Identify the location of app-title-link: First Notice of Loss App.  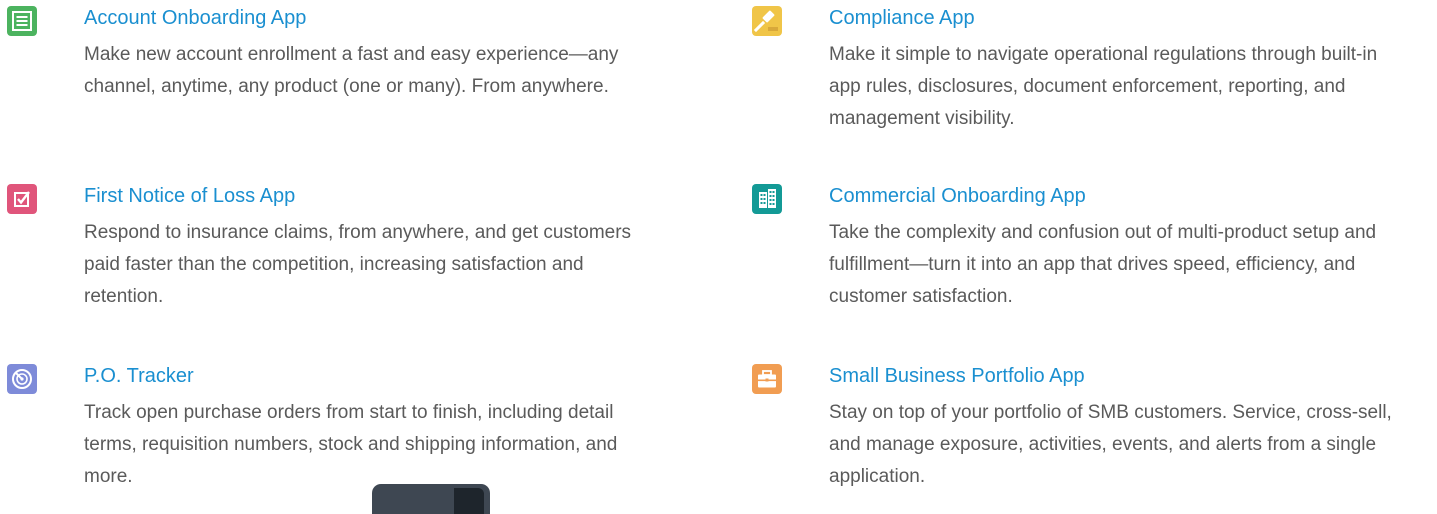
(364, 196).